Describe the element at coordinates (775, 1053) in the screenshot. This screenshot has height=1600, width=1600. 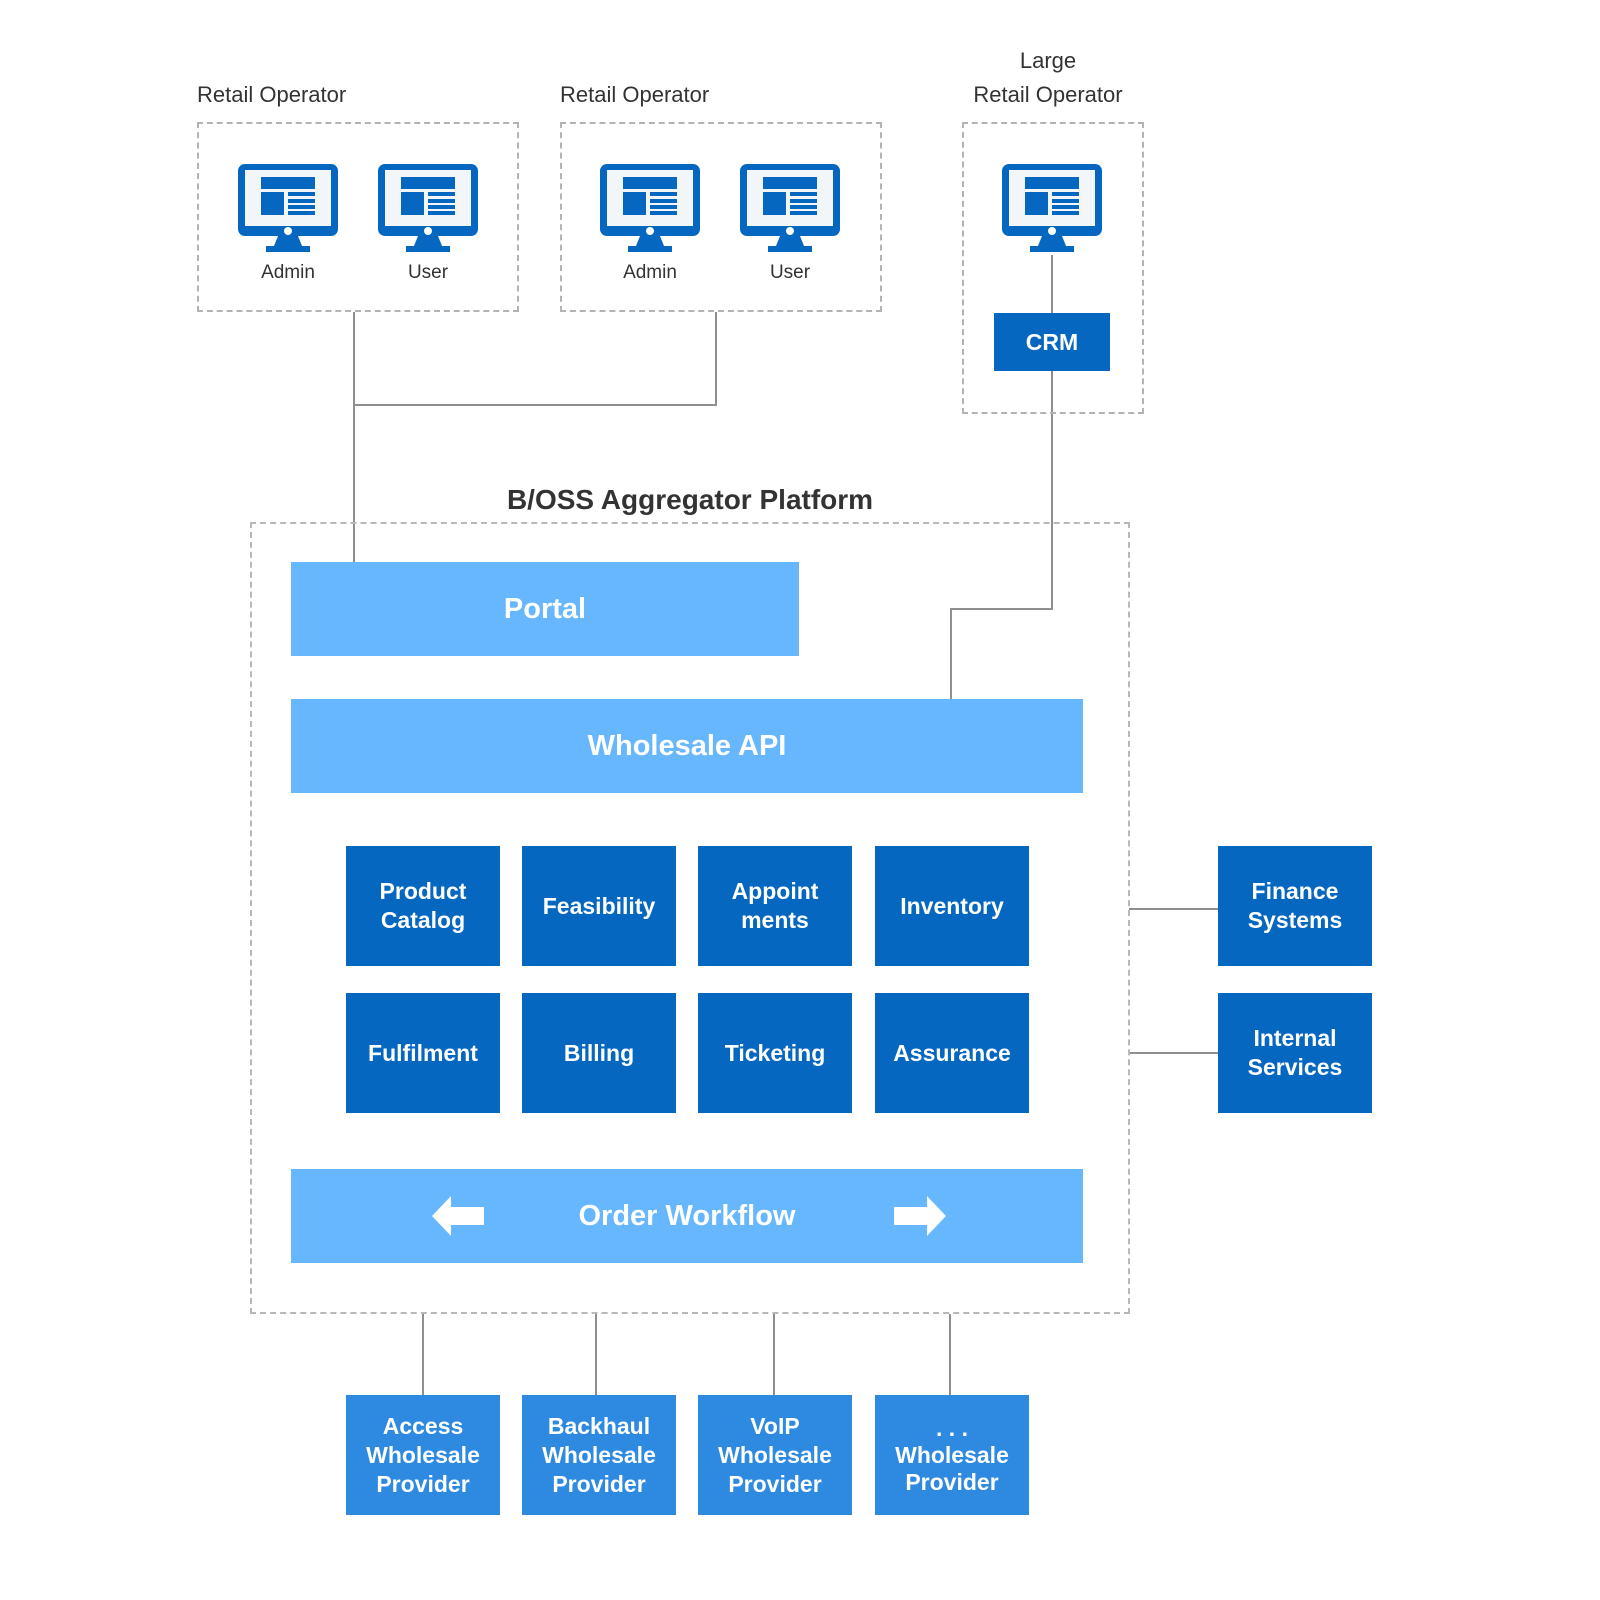
I see `module-ticketing: Ticketing` at that location.